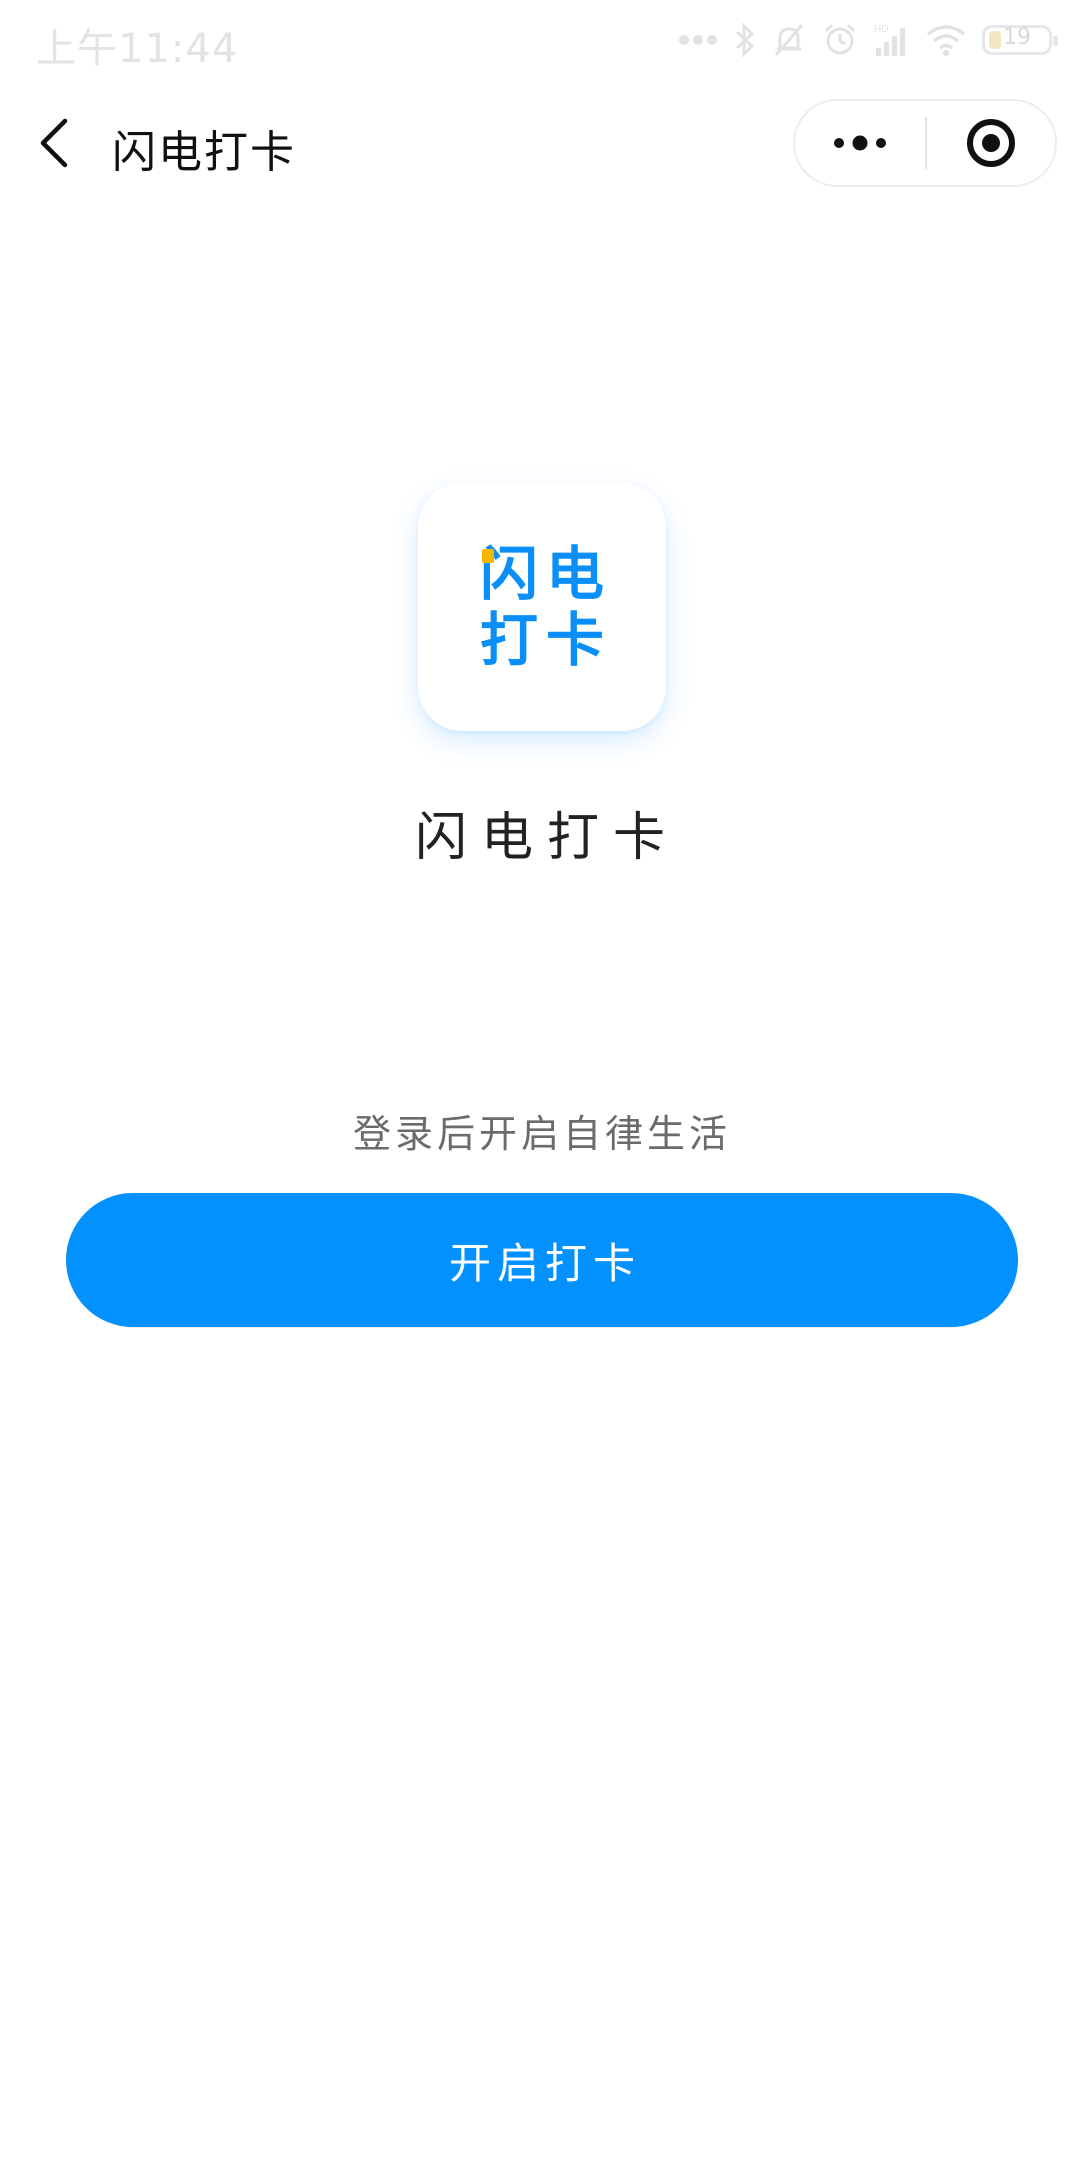  I want to click on svg-text: HD, so click(881, 29).